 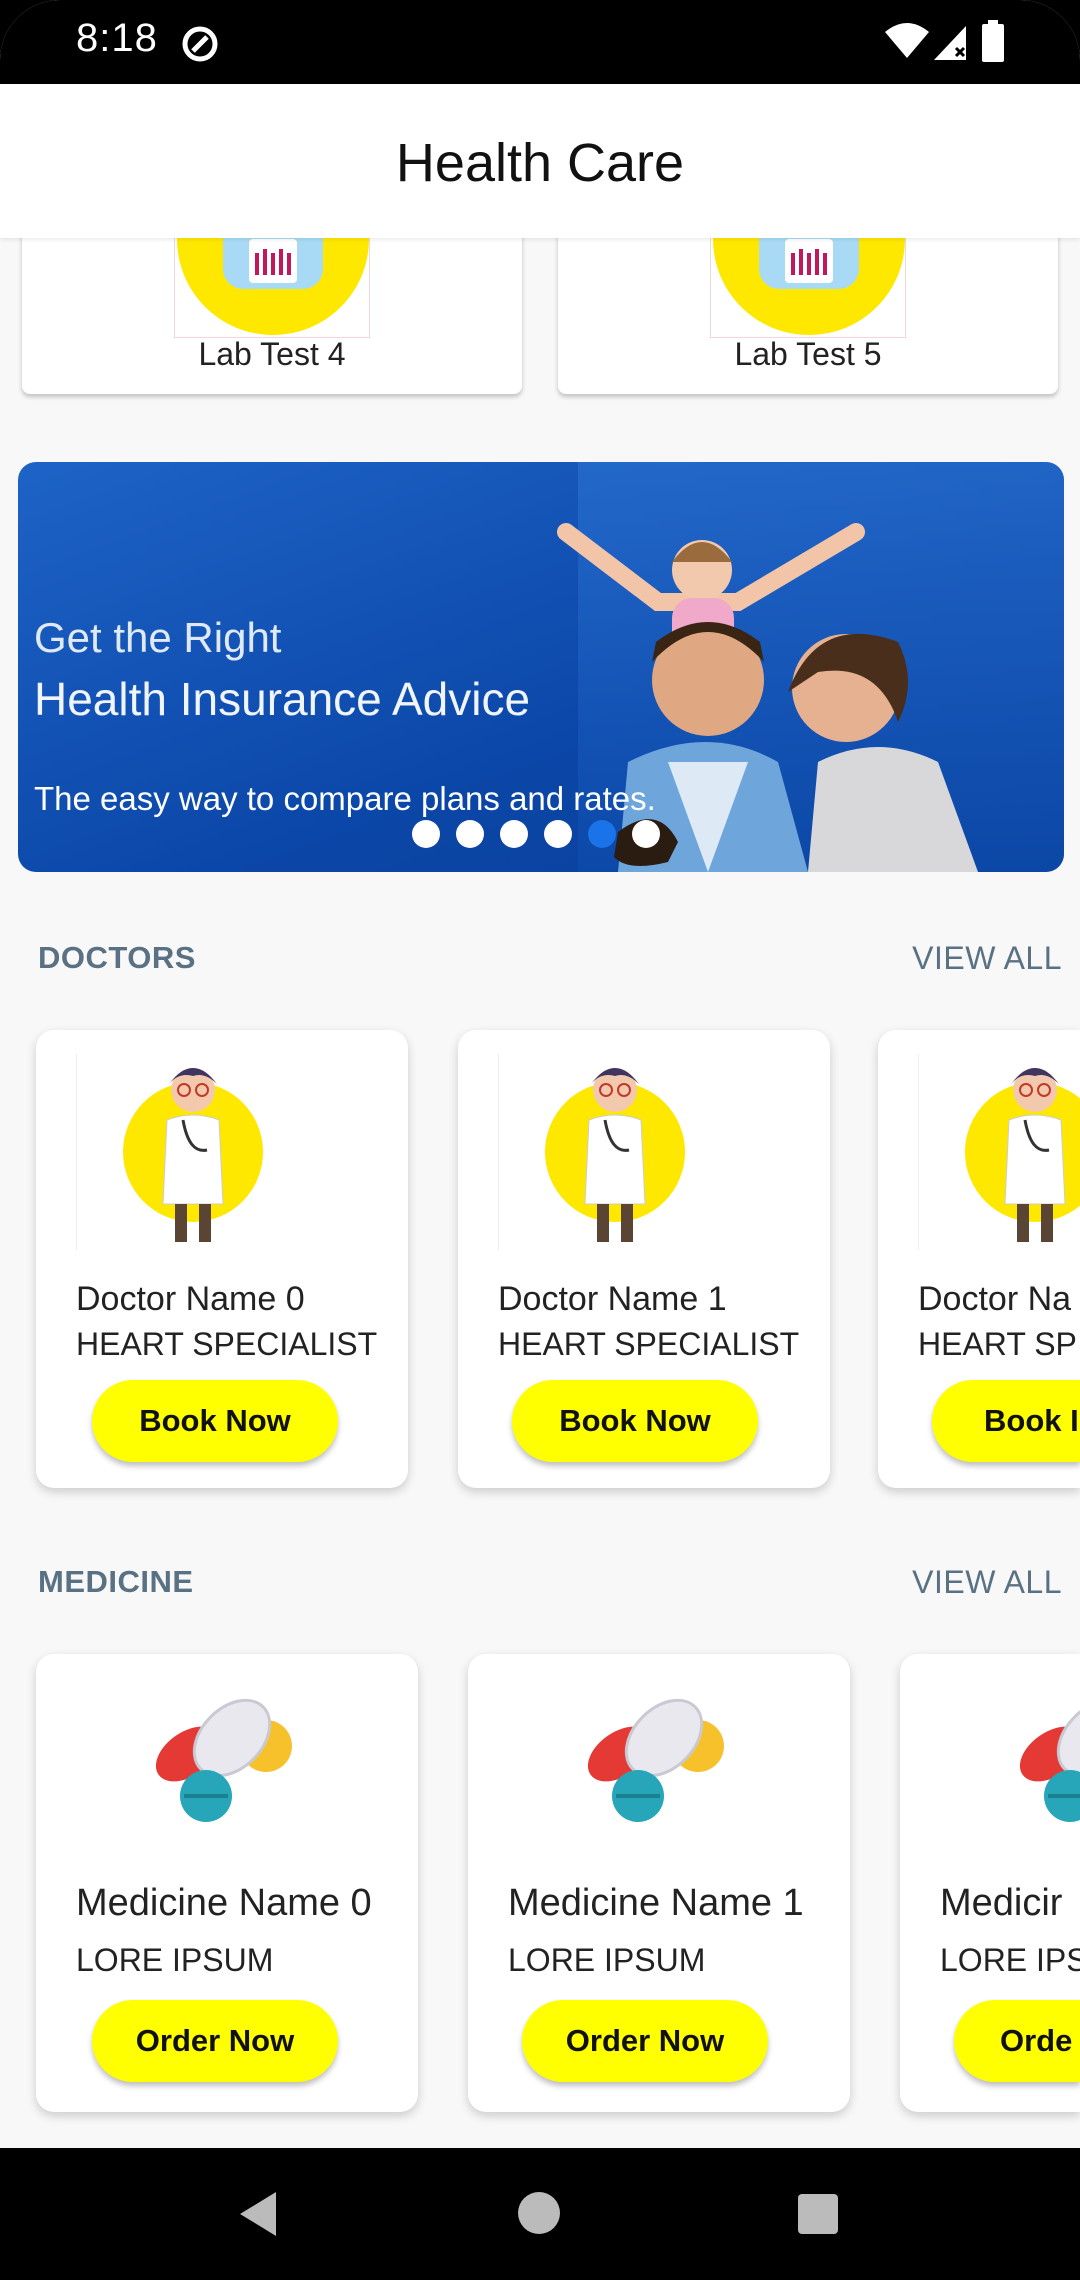 What do you see at coordinates (1010, 1960) in the screenshot?
I see `medicine-description: LORE IPS` at bounding box center [1010, 1960].